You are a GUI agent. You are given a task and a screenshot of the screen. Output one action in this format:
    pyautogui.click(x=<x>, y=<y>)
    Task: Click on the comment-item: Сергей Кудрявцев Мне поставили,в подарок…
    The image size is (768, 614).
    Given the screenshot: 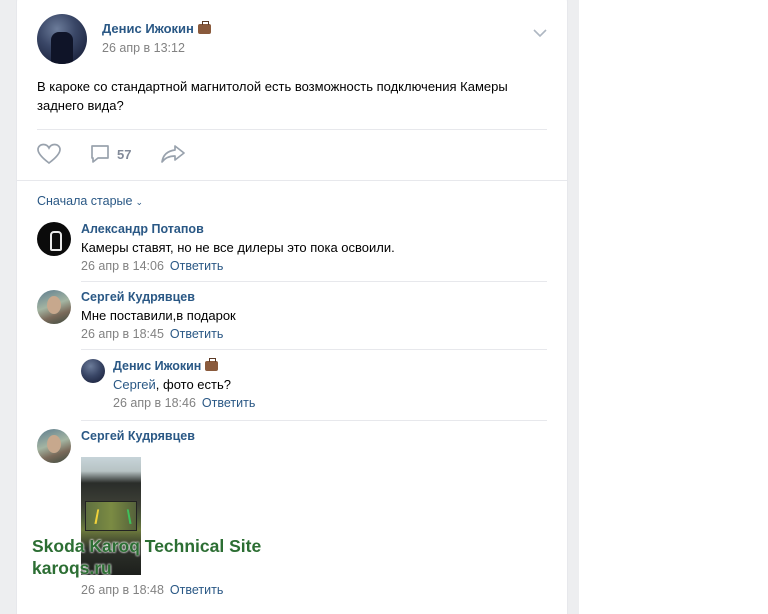 What is the action you would take?
    pyautogui.click(x=292, y=318)
    